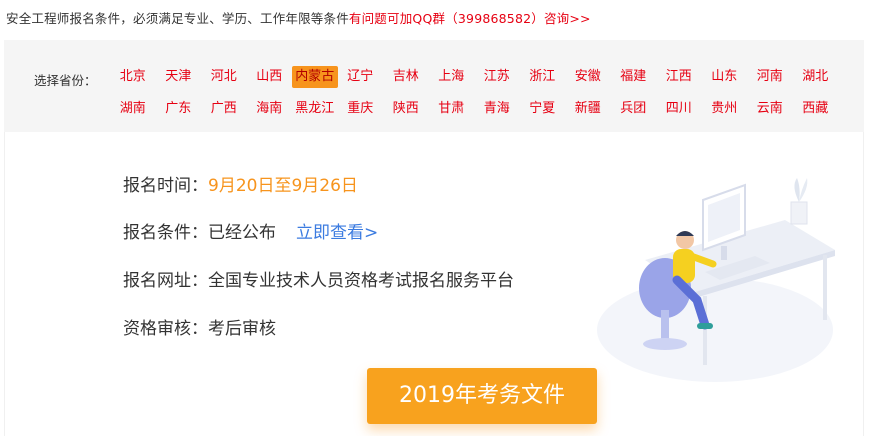  I want to click on province-row-1: 北京 天津 河北 山西 内蒙古 辽宁 吉林 上海 江苏 浙江 安徽 福建 江西 山东 河南 湖北, so click(474, 78).